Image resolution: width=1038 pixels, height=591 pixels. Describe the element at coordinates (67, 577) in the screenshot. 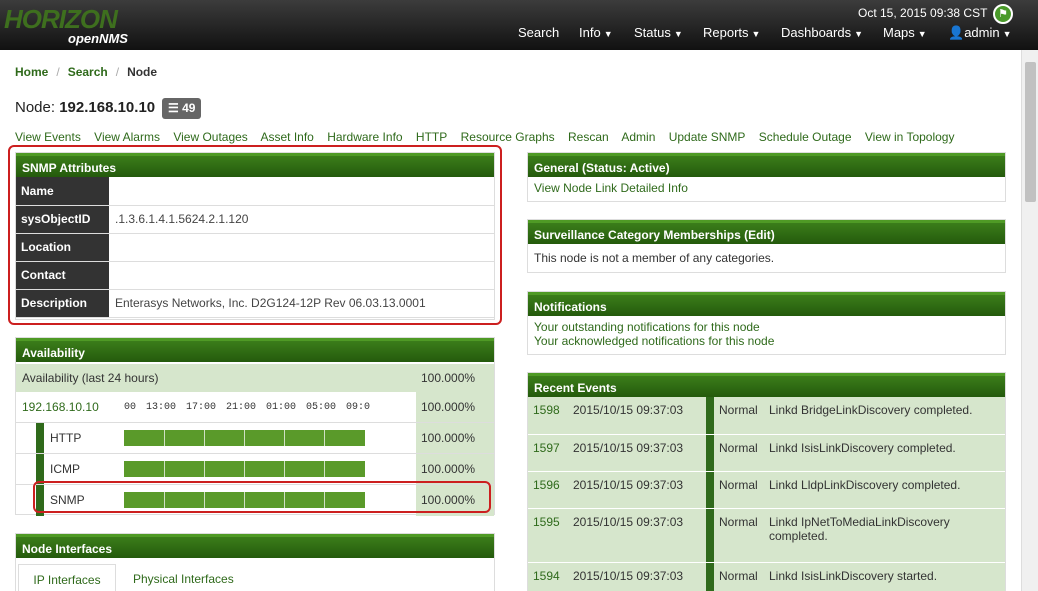

I see `tab-ip-interfaces: IP Interfaces` at that location.